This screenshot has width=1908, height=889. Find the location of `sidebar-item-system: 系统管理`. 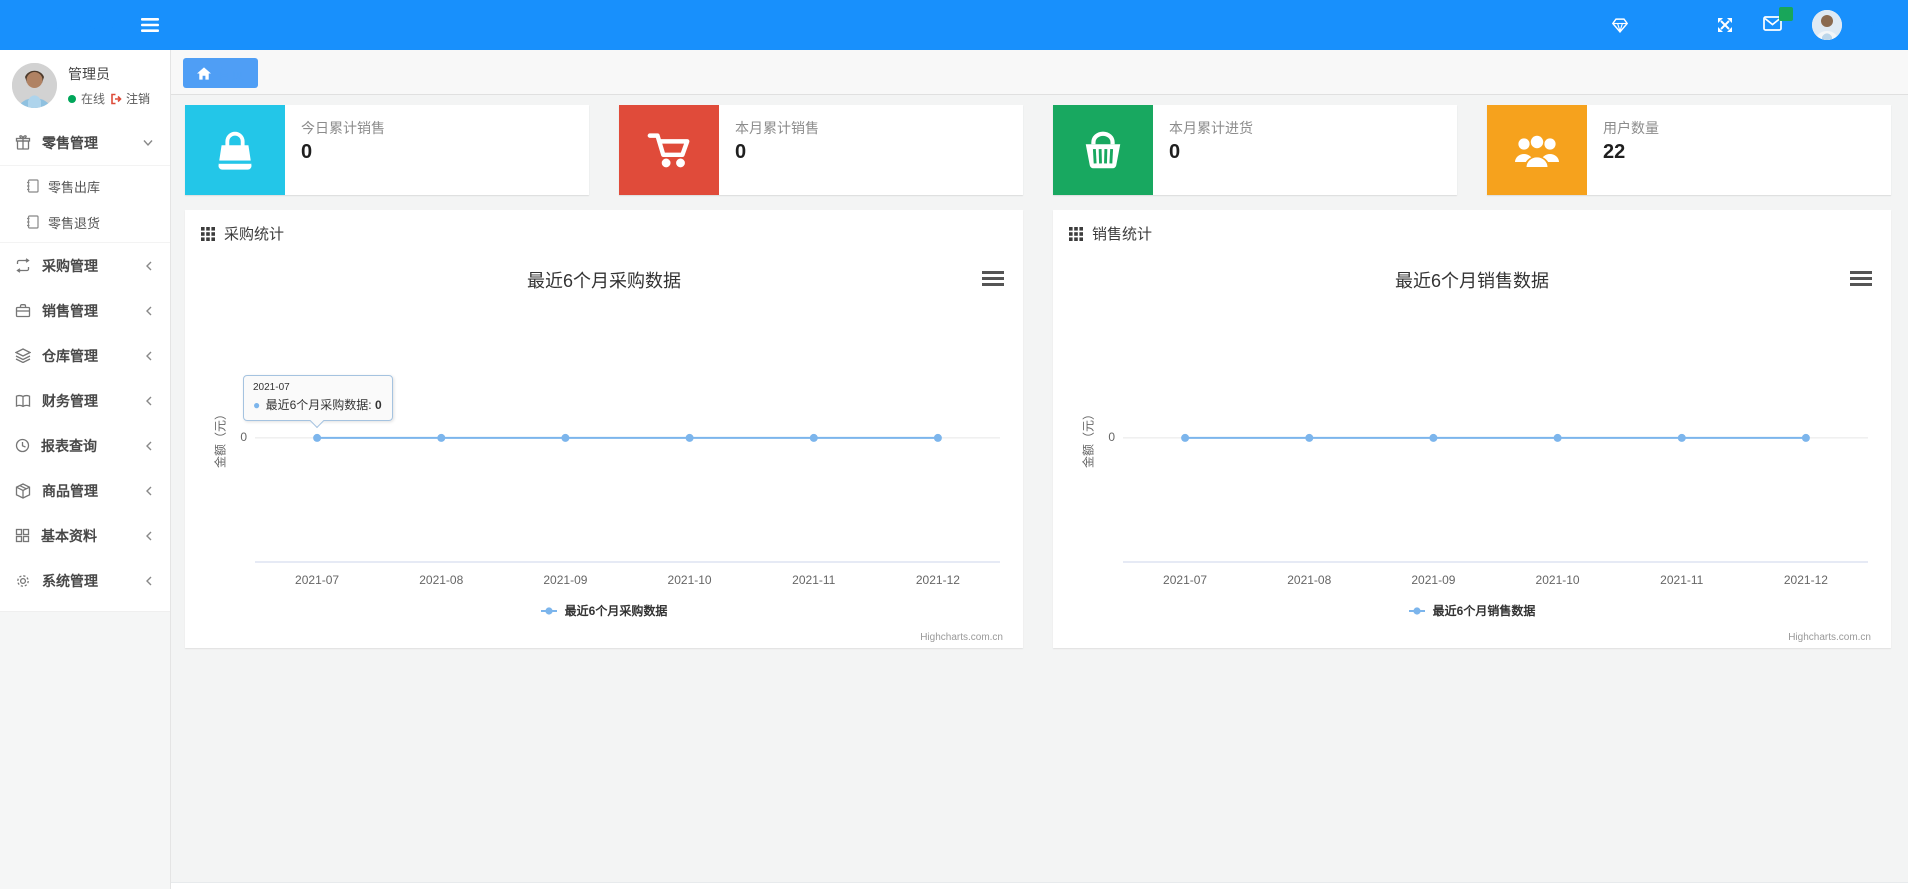

sidebar-item-system: 系统管理 is located at coordinates (85, 580).